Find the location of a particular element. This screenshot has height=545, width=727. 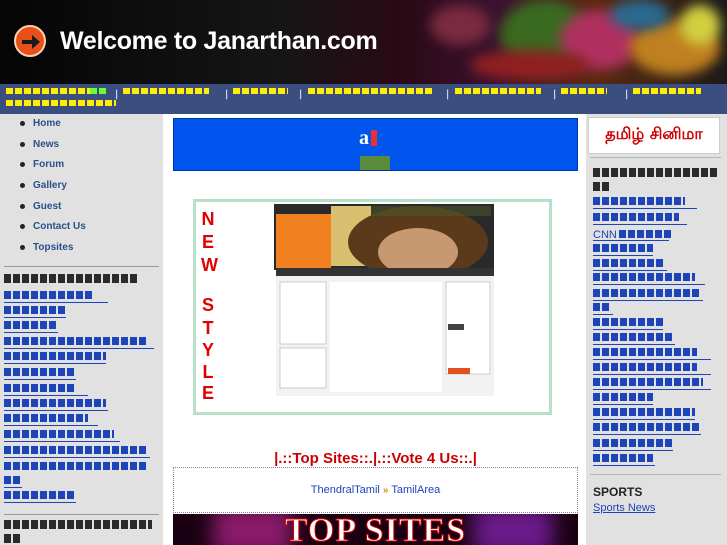

ad-banner: a is located at coordinates (375, 144).